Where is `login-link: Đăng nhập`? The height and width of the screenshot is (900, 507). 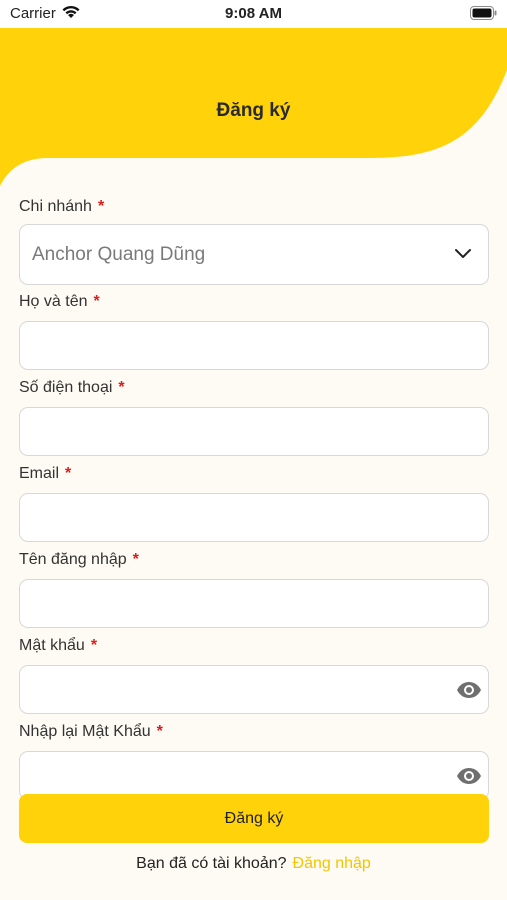 login-link: Đăng nhập is located at coordinates (332, 863).